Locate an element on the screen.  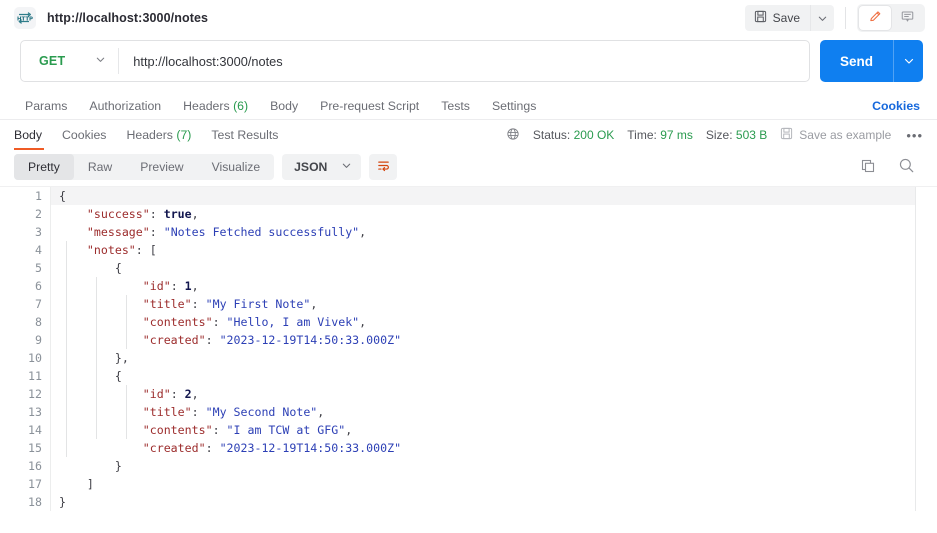
code-line: ] is located at coordinates (90, 484).